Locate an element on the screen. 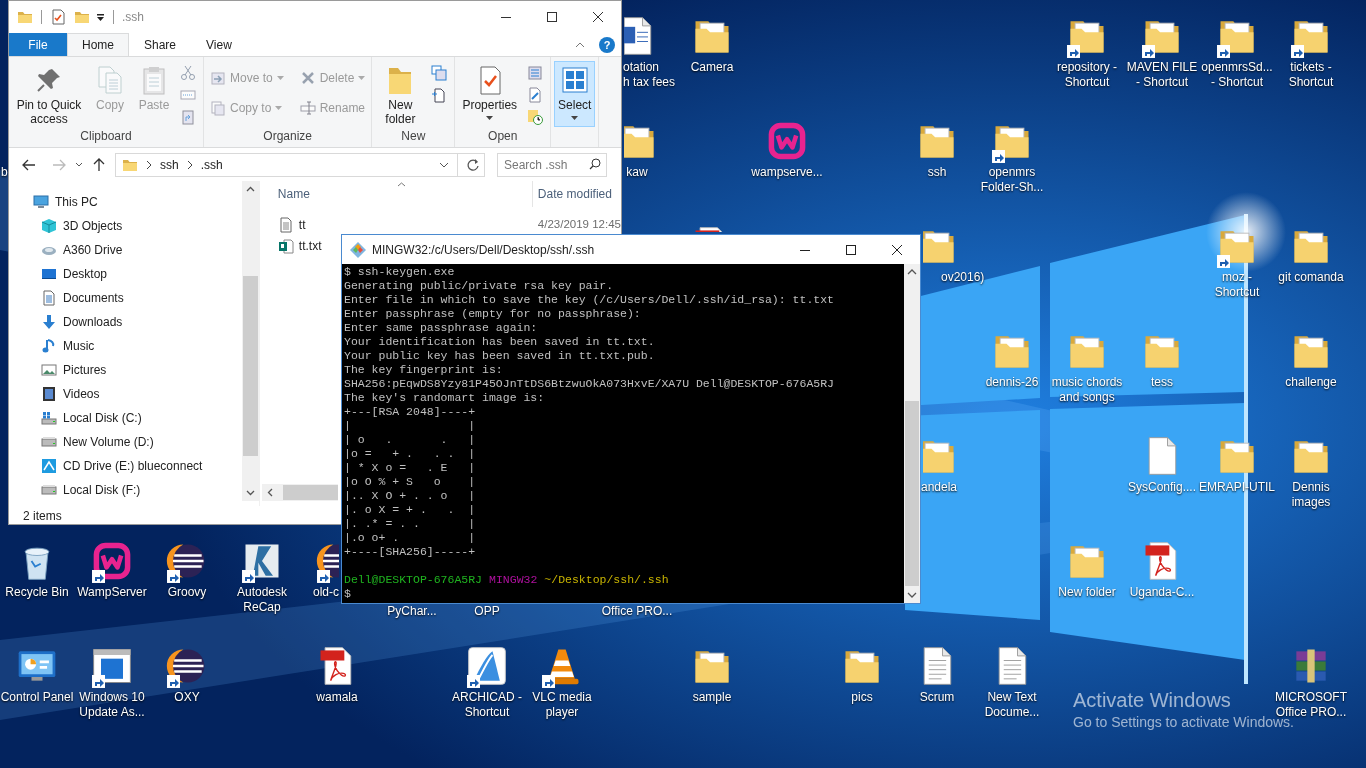  refresh-button is located at coordinates (473, 164).